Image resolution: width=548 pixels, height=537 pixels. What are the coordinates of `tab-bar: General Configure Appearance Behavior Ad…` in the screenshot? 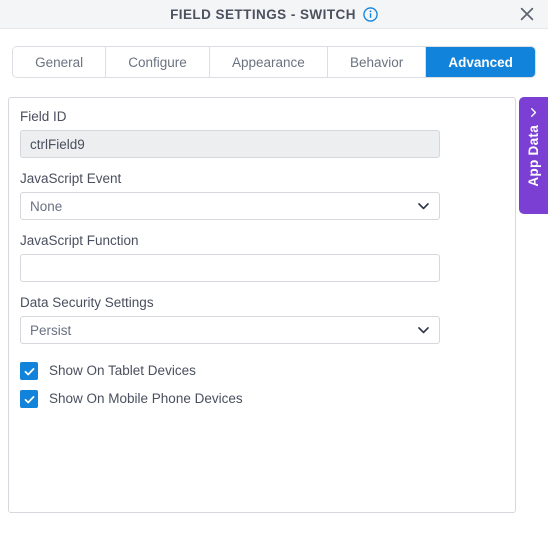 It's located at (274, 62).